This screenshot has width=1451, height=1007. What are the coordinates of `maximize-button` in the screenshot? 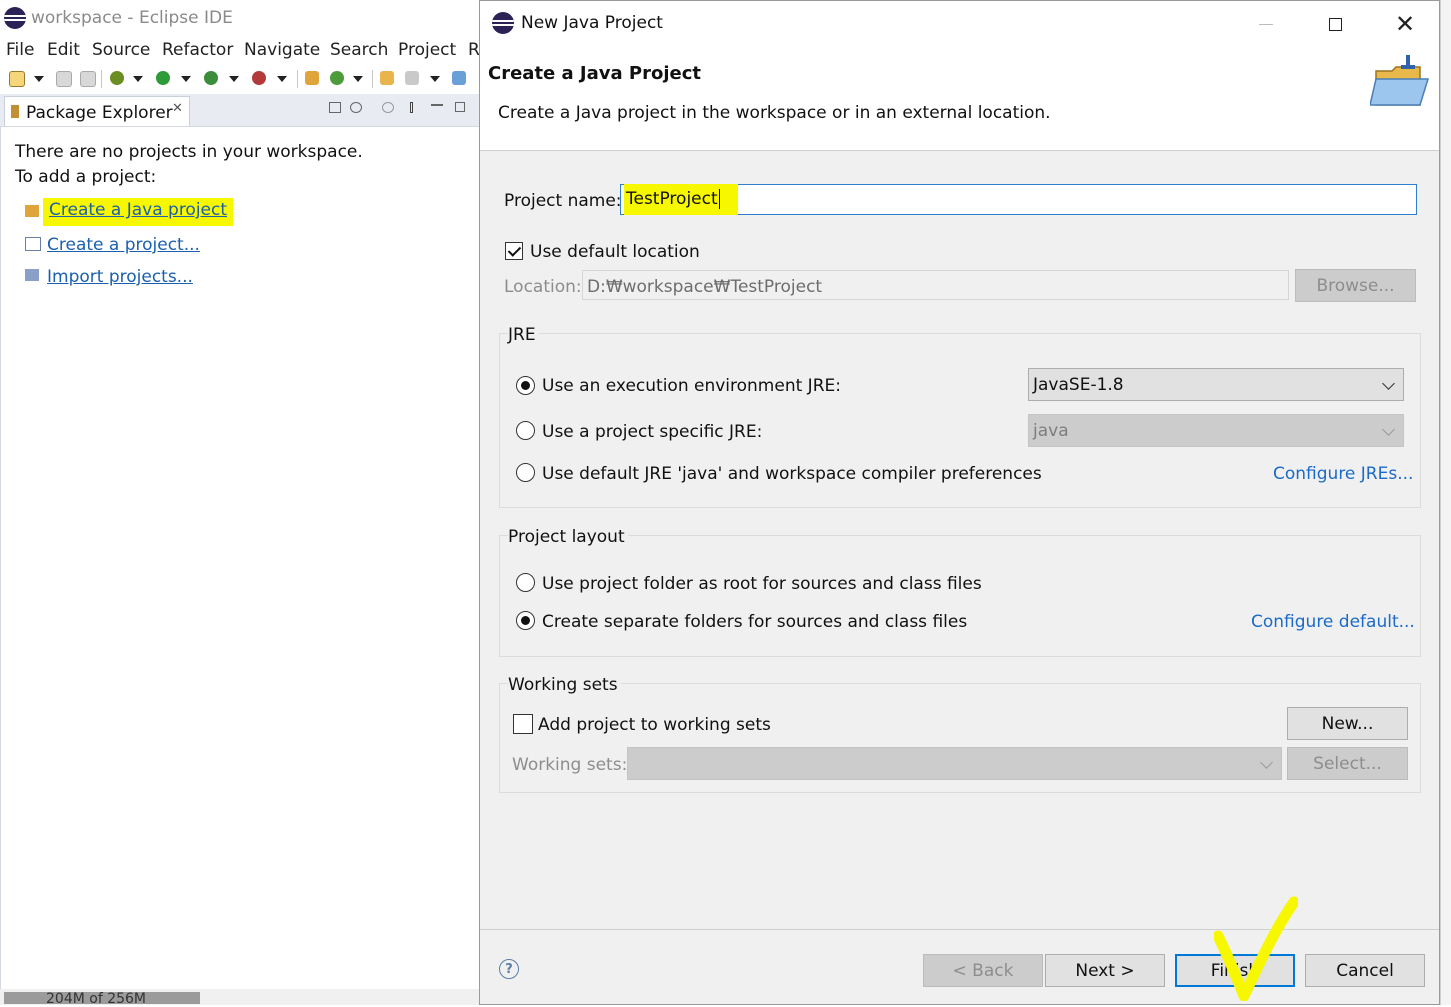 It's located at (1335, 24).